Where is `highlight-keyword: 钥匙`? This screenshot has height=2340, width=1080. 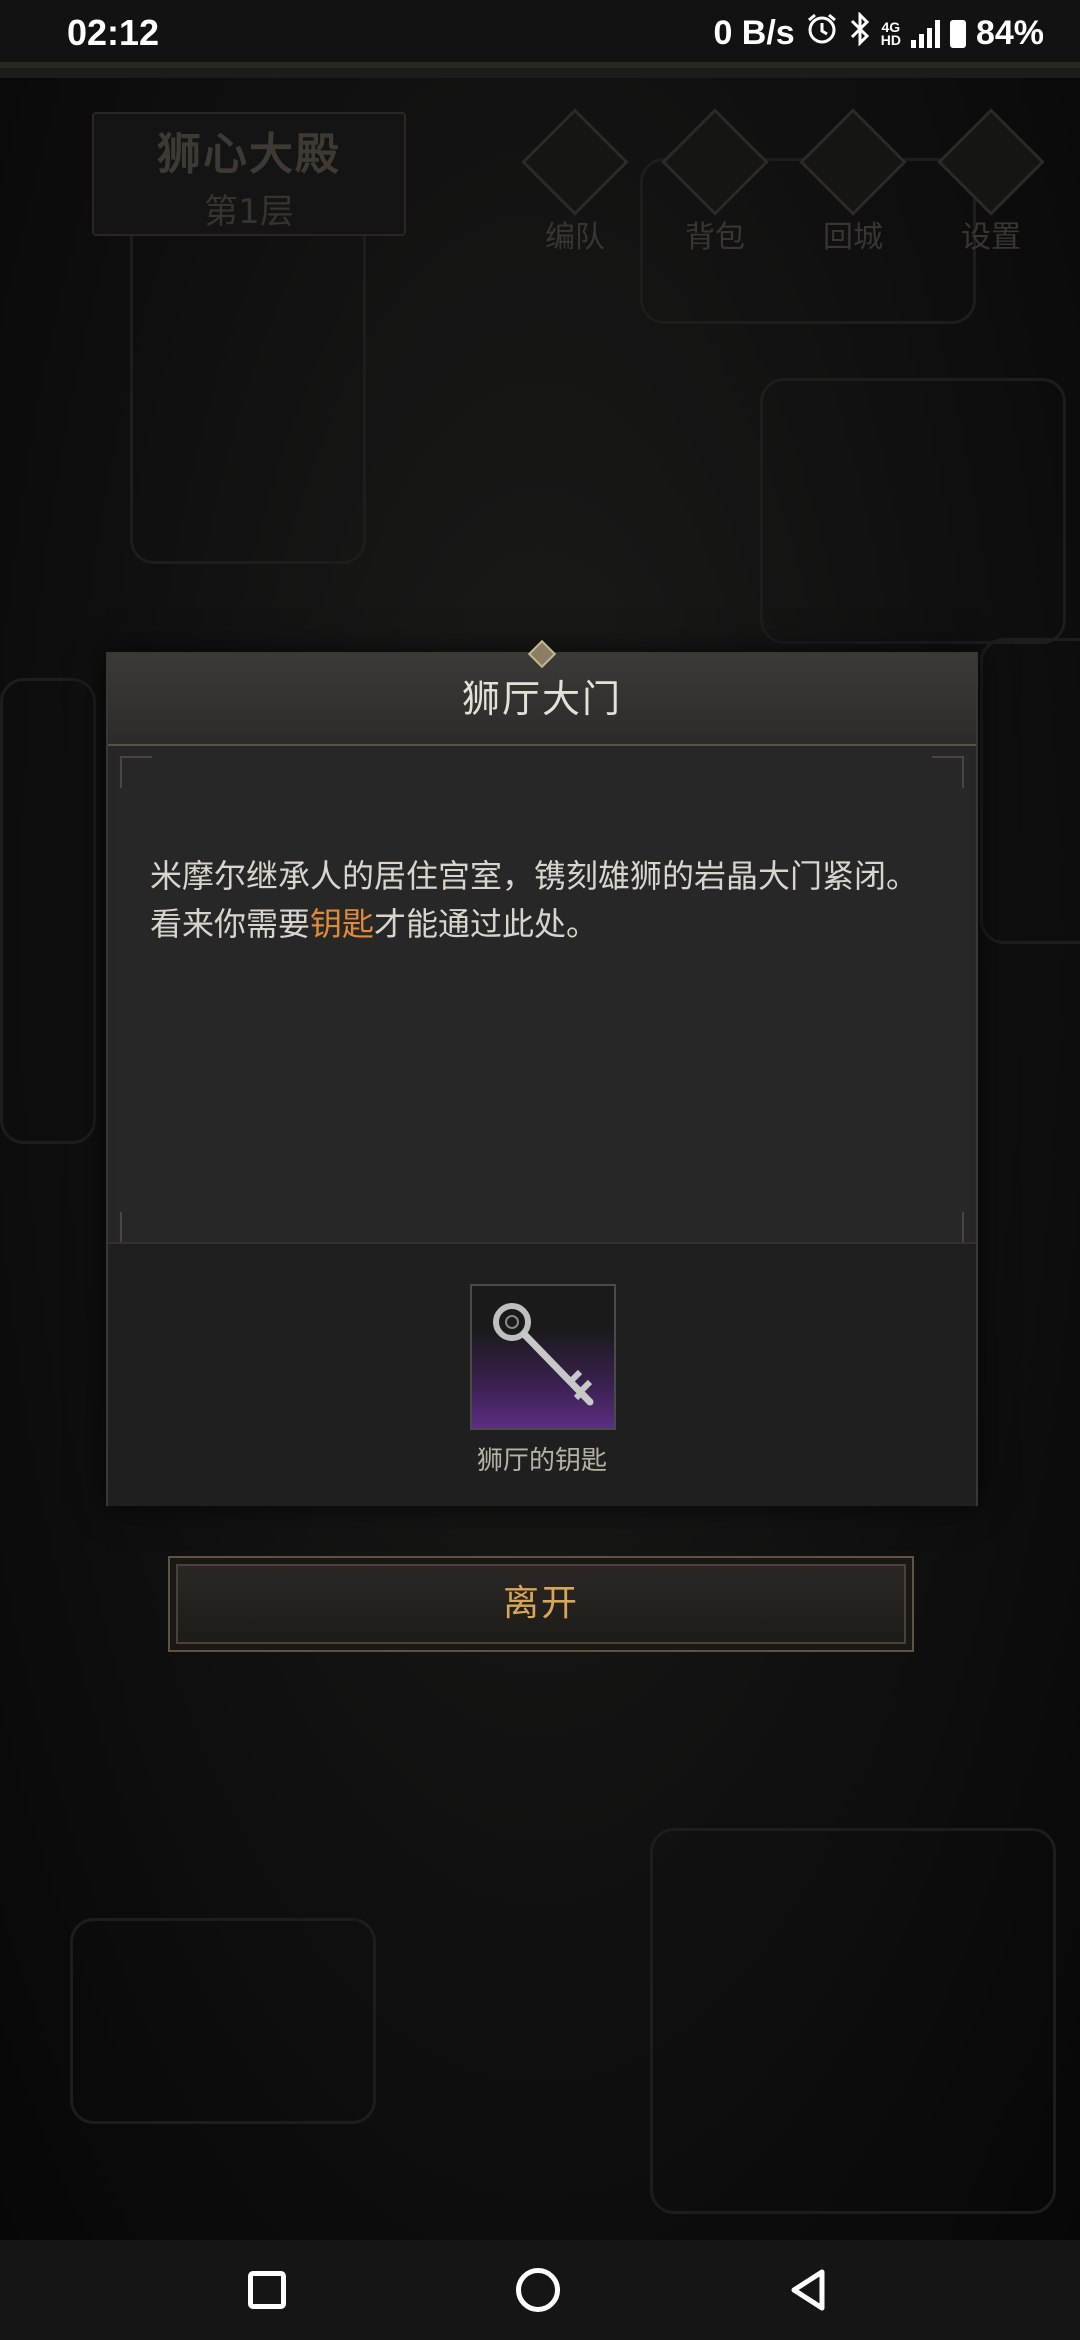 highlight-keyword: 钥匙 is located at coordinates (342, 924).